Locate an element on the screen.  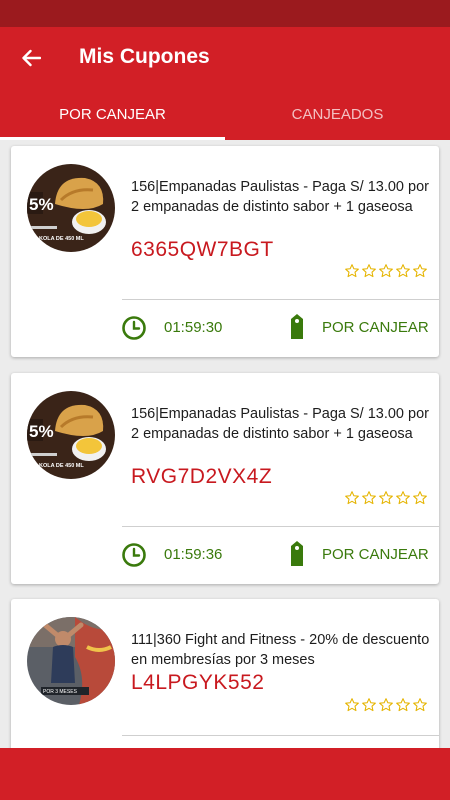
arrow-back-icon is located at coordinates (31, 58).